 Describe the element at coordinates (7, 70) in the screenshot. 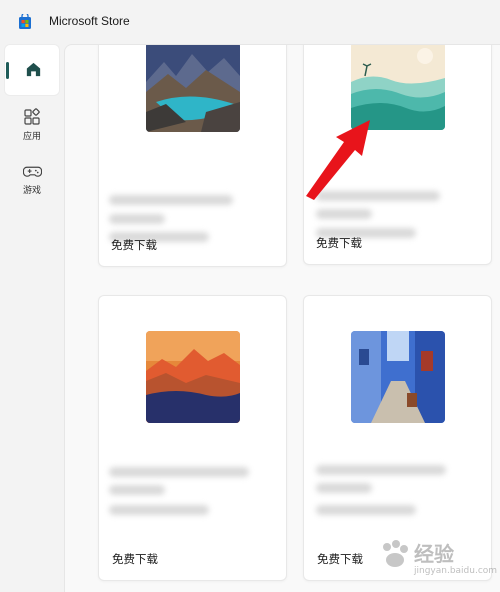

I see `selected-indicator` at that location.